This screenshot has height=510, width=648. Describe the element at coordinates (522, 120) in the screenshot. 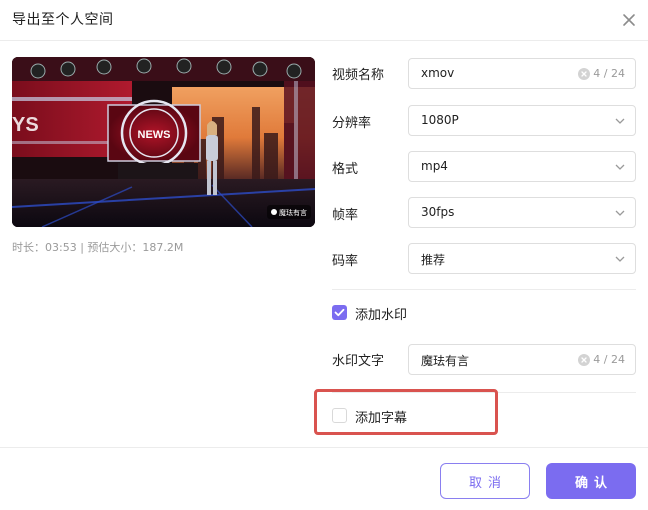

I see `resolution-select: 1080P` at that location.